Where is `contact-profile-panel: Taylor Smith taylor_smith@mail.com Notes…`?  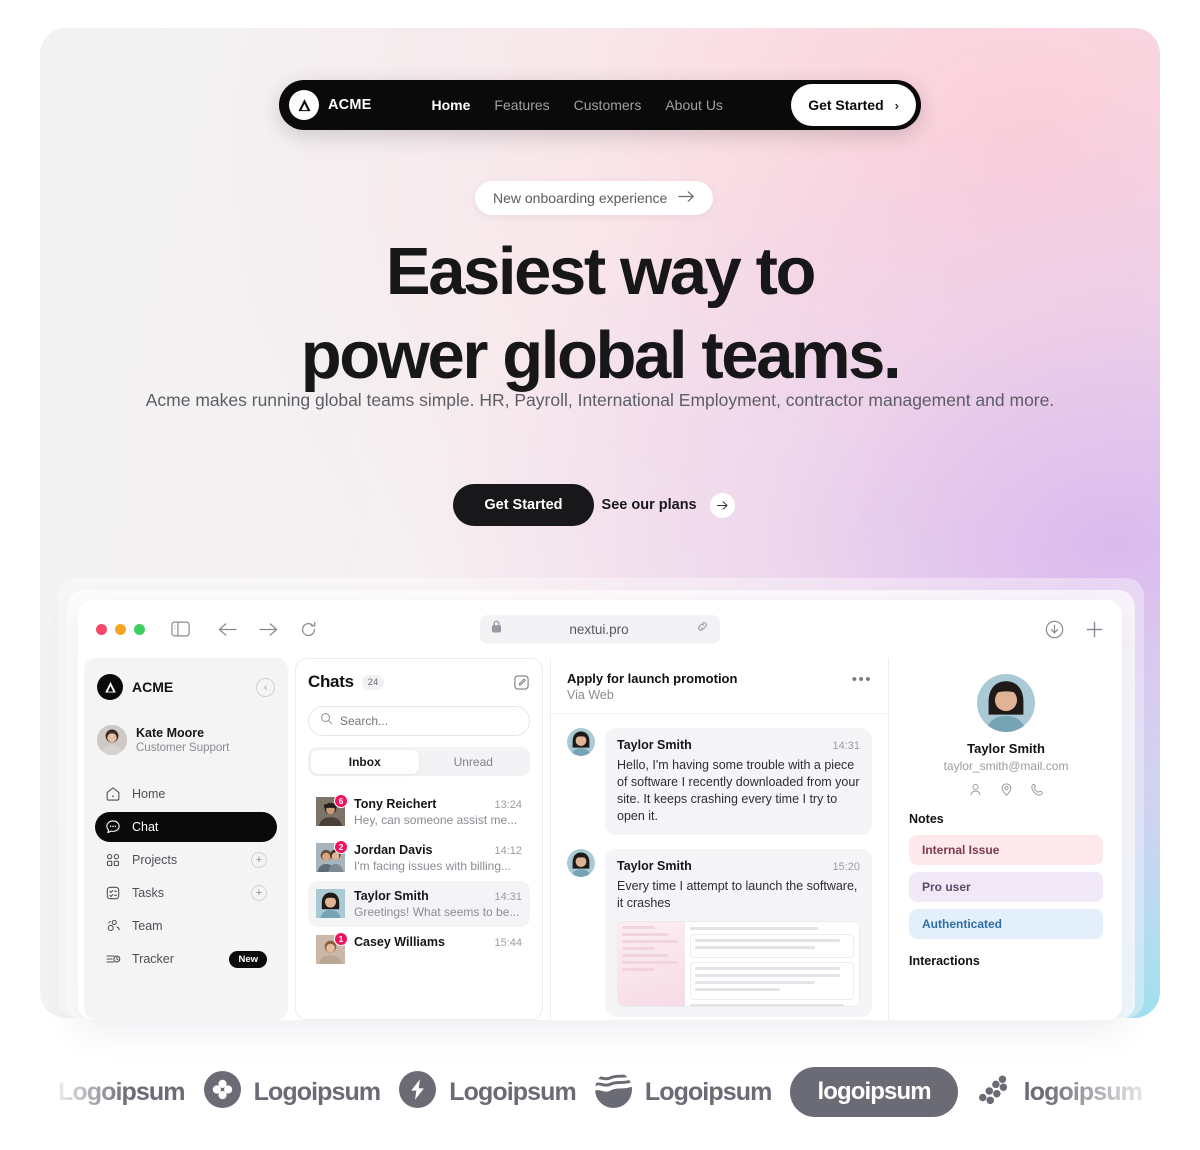 contact-profile-panel: Taylor Smith taylor_smith@mail.com Notes… is located at coordinates (1006, 839).